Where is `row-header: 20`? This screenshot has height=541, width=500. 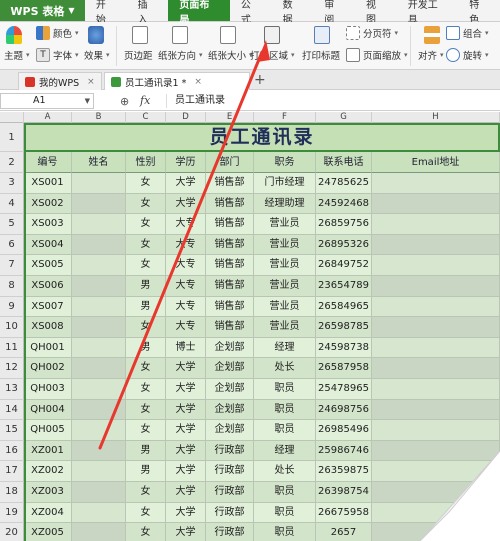
row-header: 20 is located at coordinates (12, 532).